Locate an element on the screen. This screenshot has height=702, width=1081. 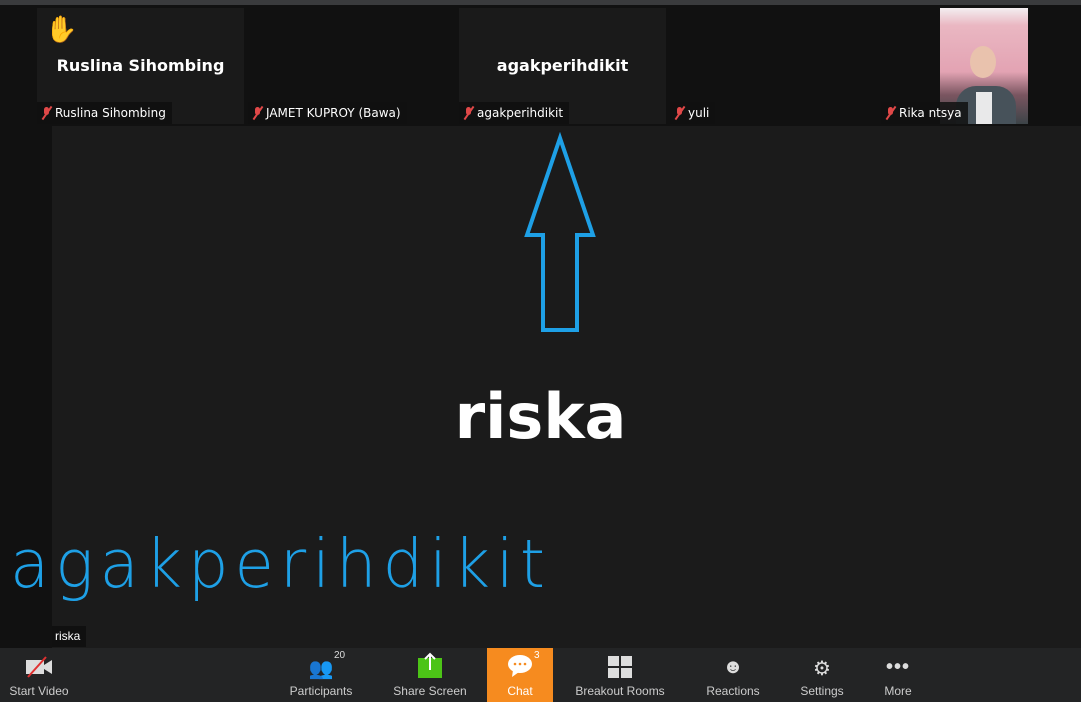
name-label: Ruslina Sihombing is located at coordinates (104, 113).